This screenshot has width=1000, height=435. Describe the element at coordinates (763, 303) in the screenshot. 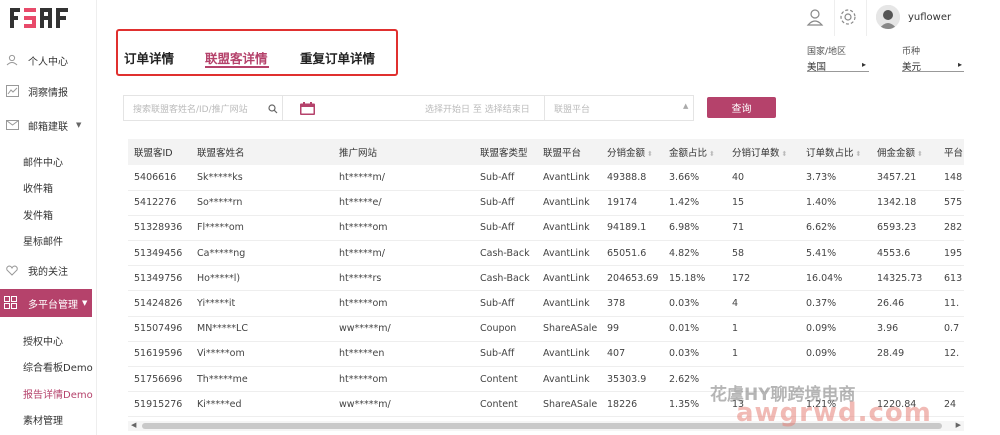

I see `table-cell: 4` at that location.